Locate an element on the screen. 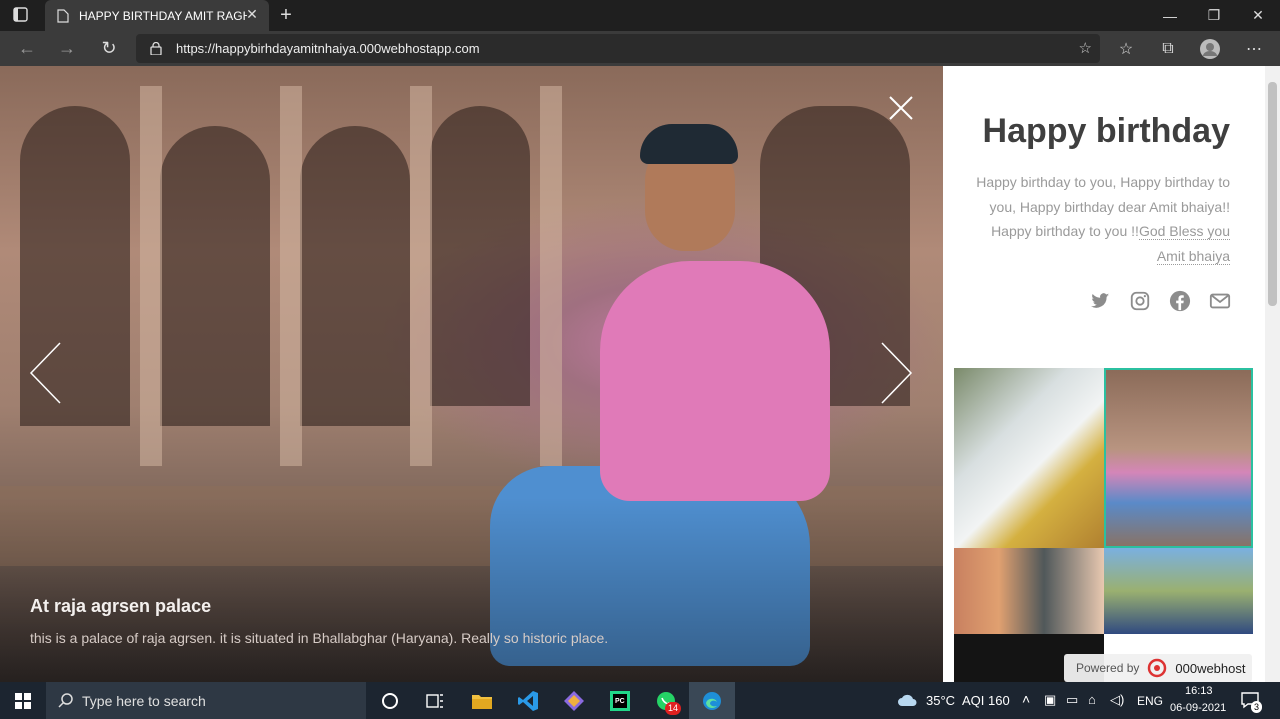 The width and height of the screenshot is (1280, 719). weather-cloud-icon is located at coordinates (908, 700).